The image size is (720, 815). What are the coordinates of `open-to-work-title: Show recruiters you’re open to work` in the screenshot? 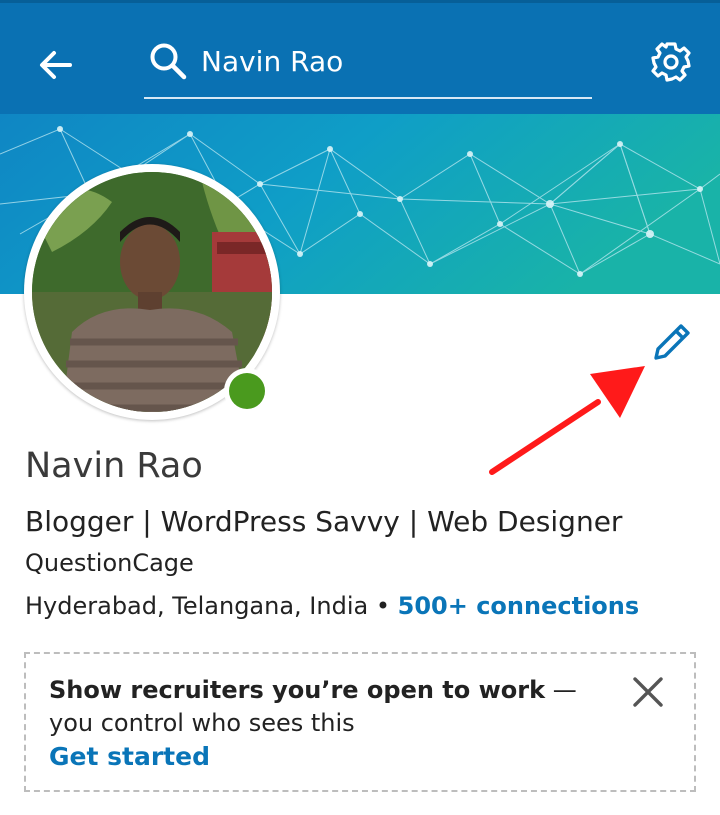 It's located at (297, 690).